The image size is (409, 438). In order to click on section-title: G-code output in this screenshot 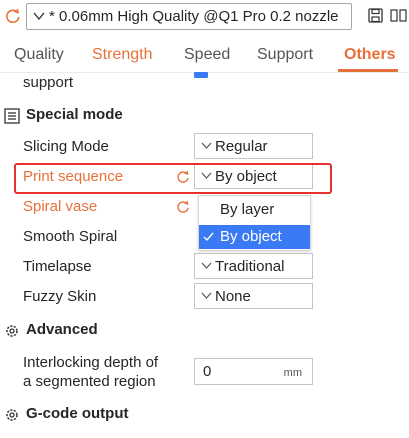, I will do `click(77, 413)`.